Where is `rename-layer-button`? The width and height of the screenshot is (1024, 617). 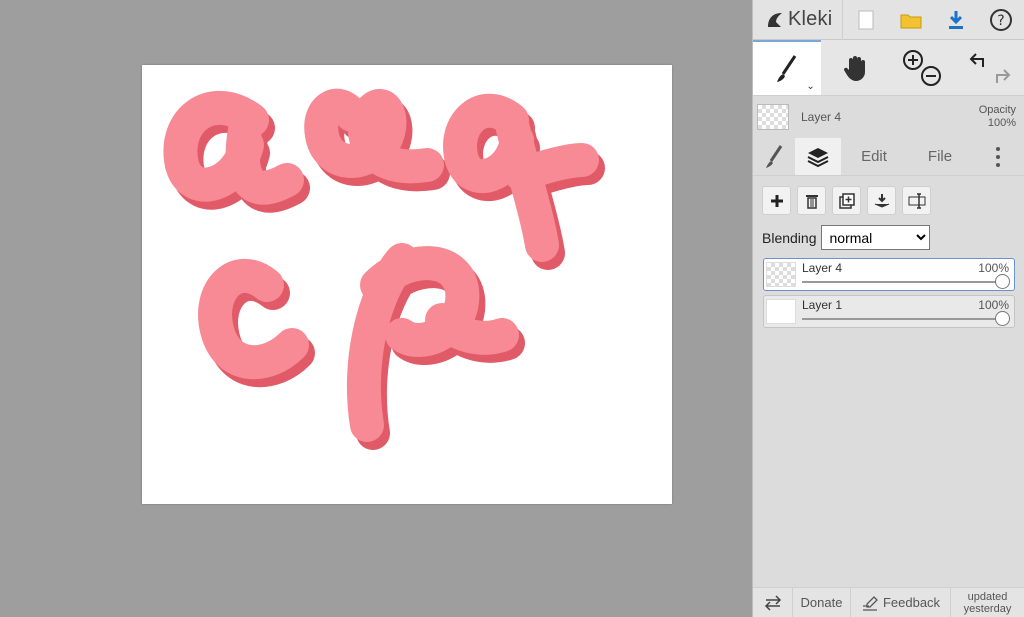
rename-layer-button is located at coordinates (916, 200).